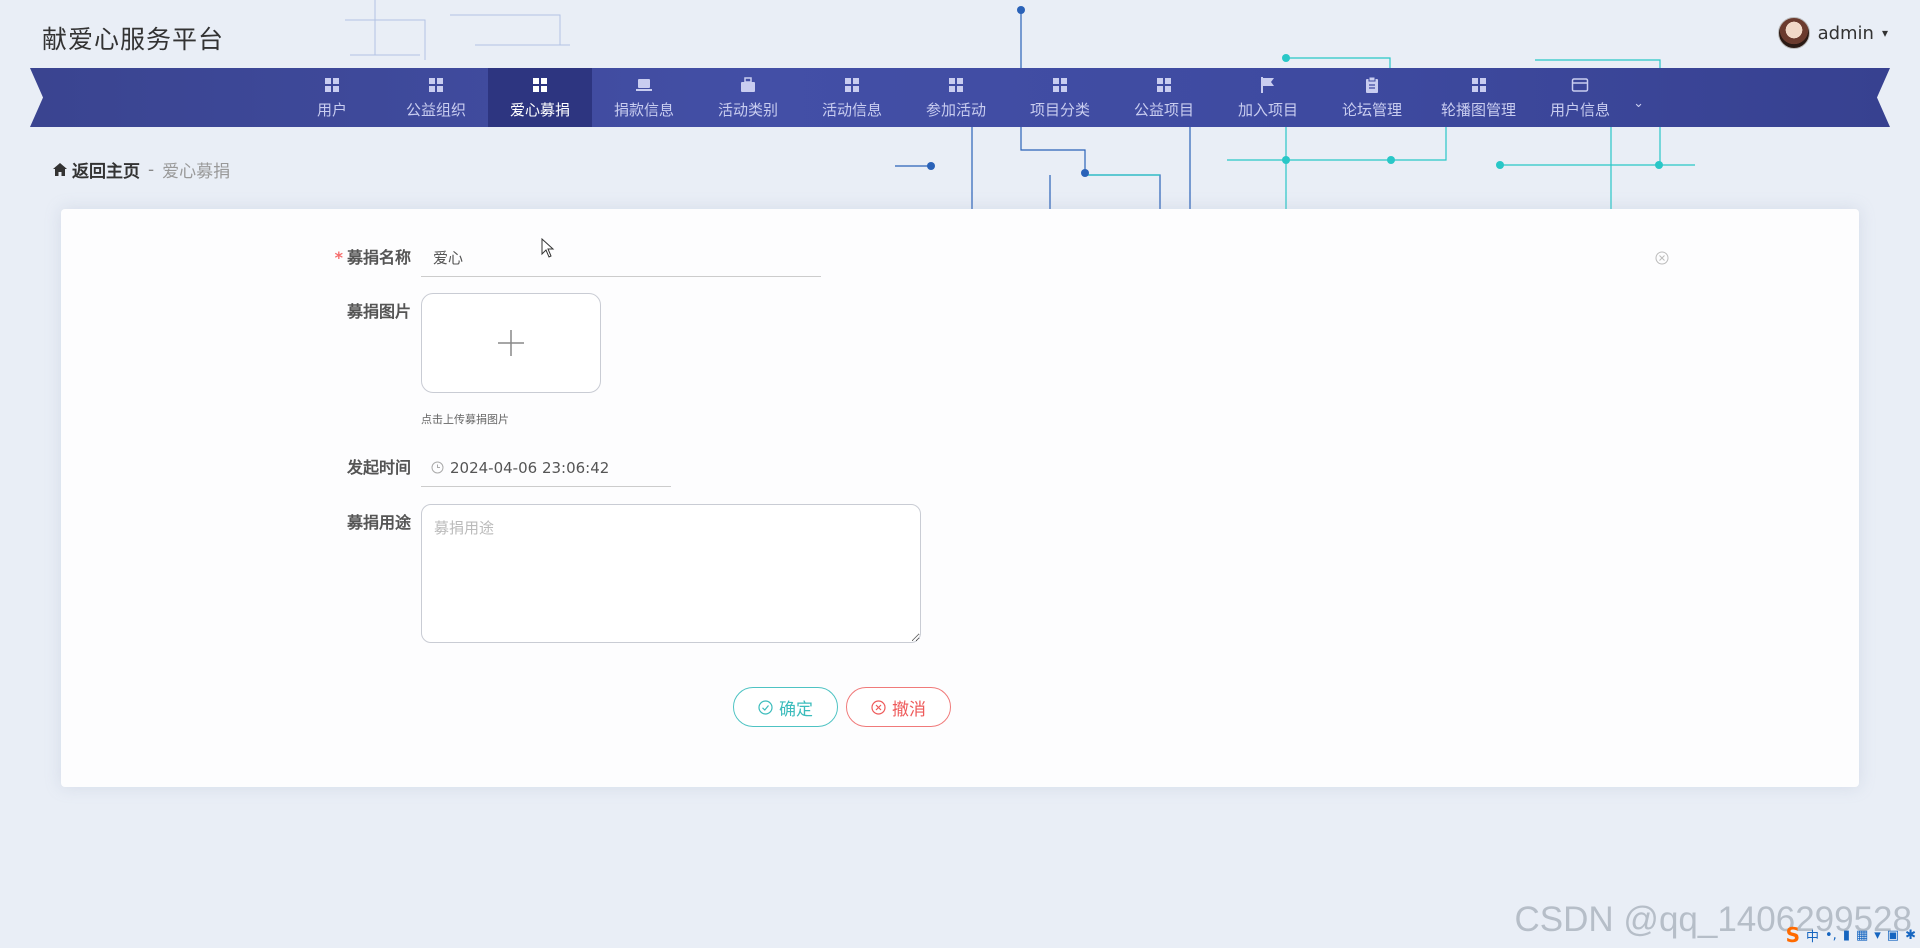  What do you see at coordinates (1846, 935) in the screenshot?
I see `microphone-icon: ▮` at bounding box center [1846, 935].